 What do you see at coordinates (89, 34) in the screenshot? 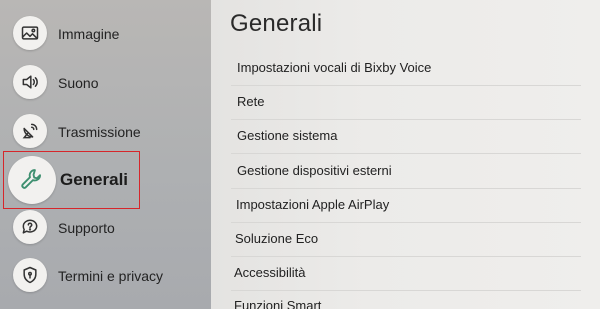
I see `sidebar-item-label: Immagine` at bounding box center [89, 34].